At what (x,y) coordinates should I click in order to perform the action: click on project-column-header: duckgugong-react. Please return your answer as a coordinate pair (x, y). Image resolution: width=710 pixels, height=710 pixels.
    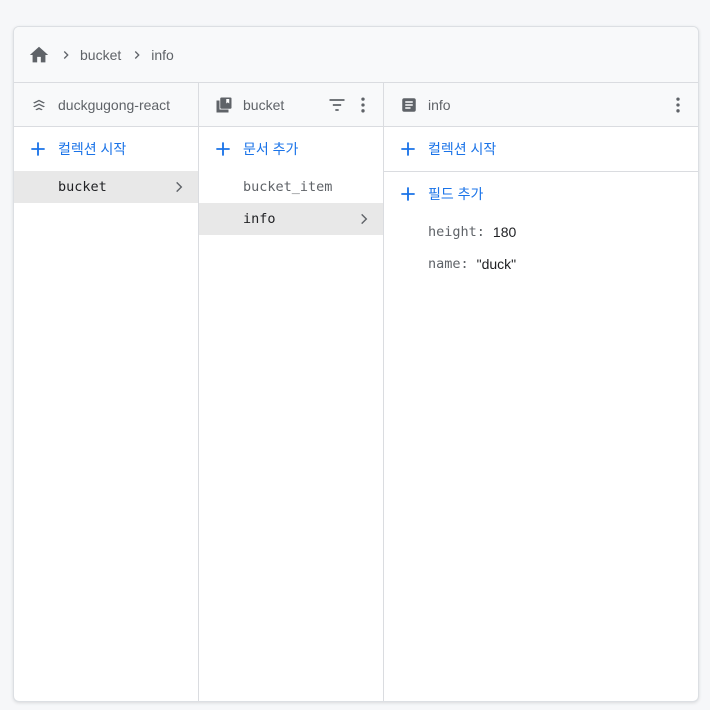
    Looking at the image, I should click on (106, 105).